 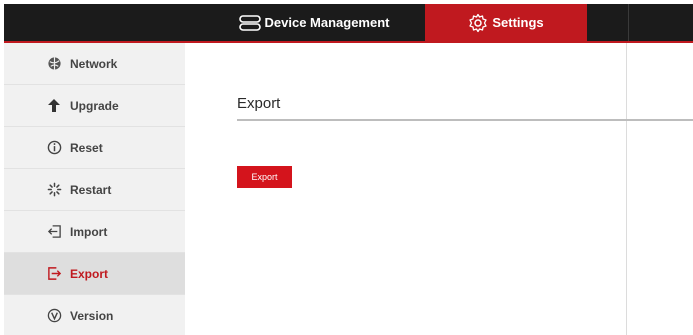 What do you see at coordinates (54, 106) in the screenshot?
I see `upgrade-arrow-icon` at bounding box center [54, 106].